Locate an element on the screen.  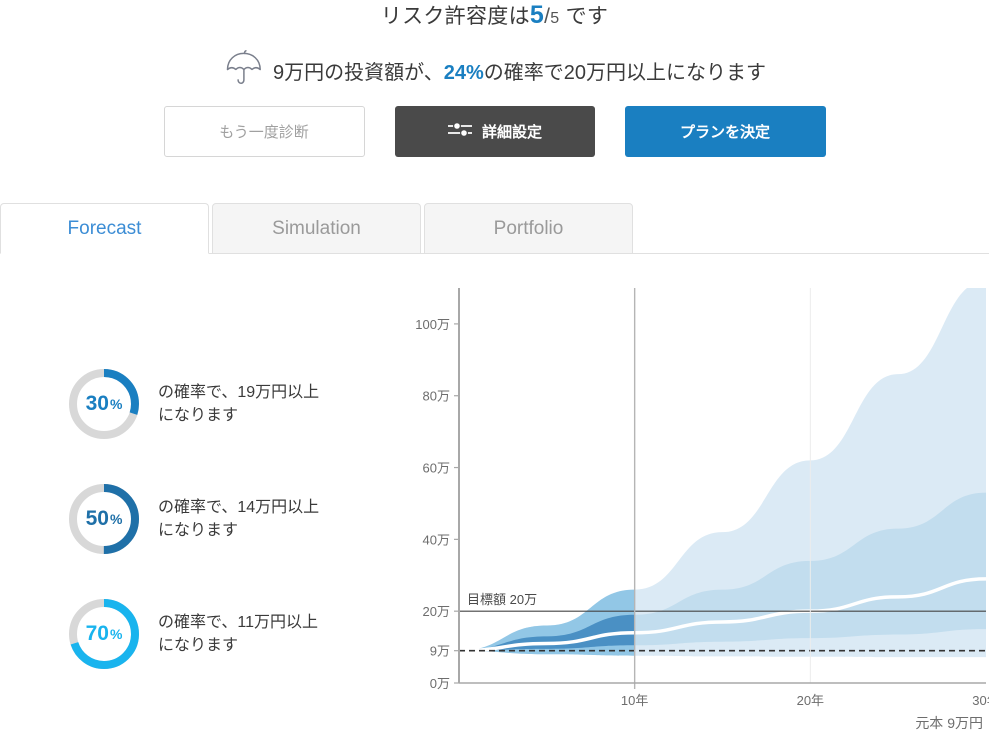
probability-text-30-line2: になります is located at coordinates (198, 415).